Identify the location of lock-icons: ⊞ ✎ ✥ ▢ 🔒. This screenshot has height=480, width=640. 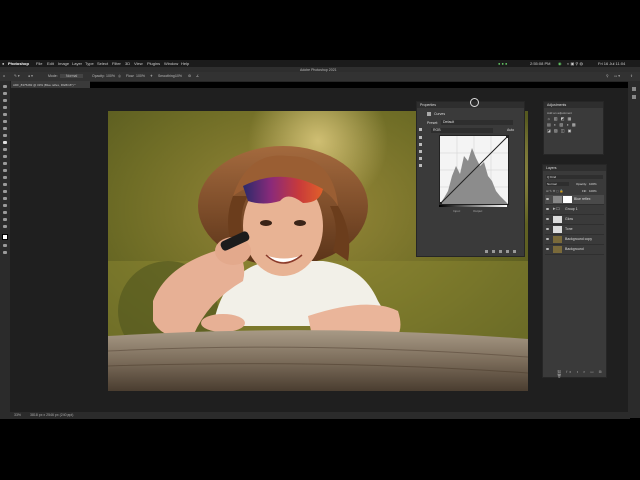
(554, 191).